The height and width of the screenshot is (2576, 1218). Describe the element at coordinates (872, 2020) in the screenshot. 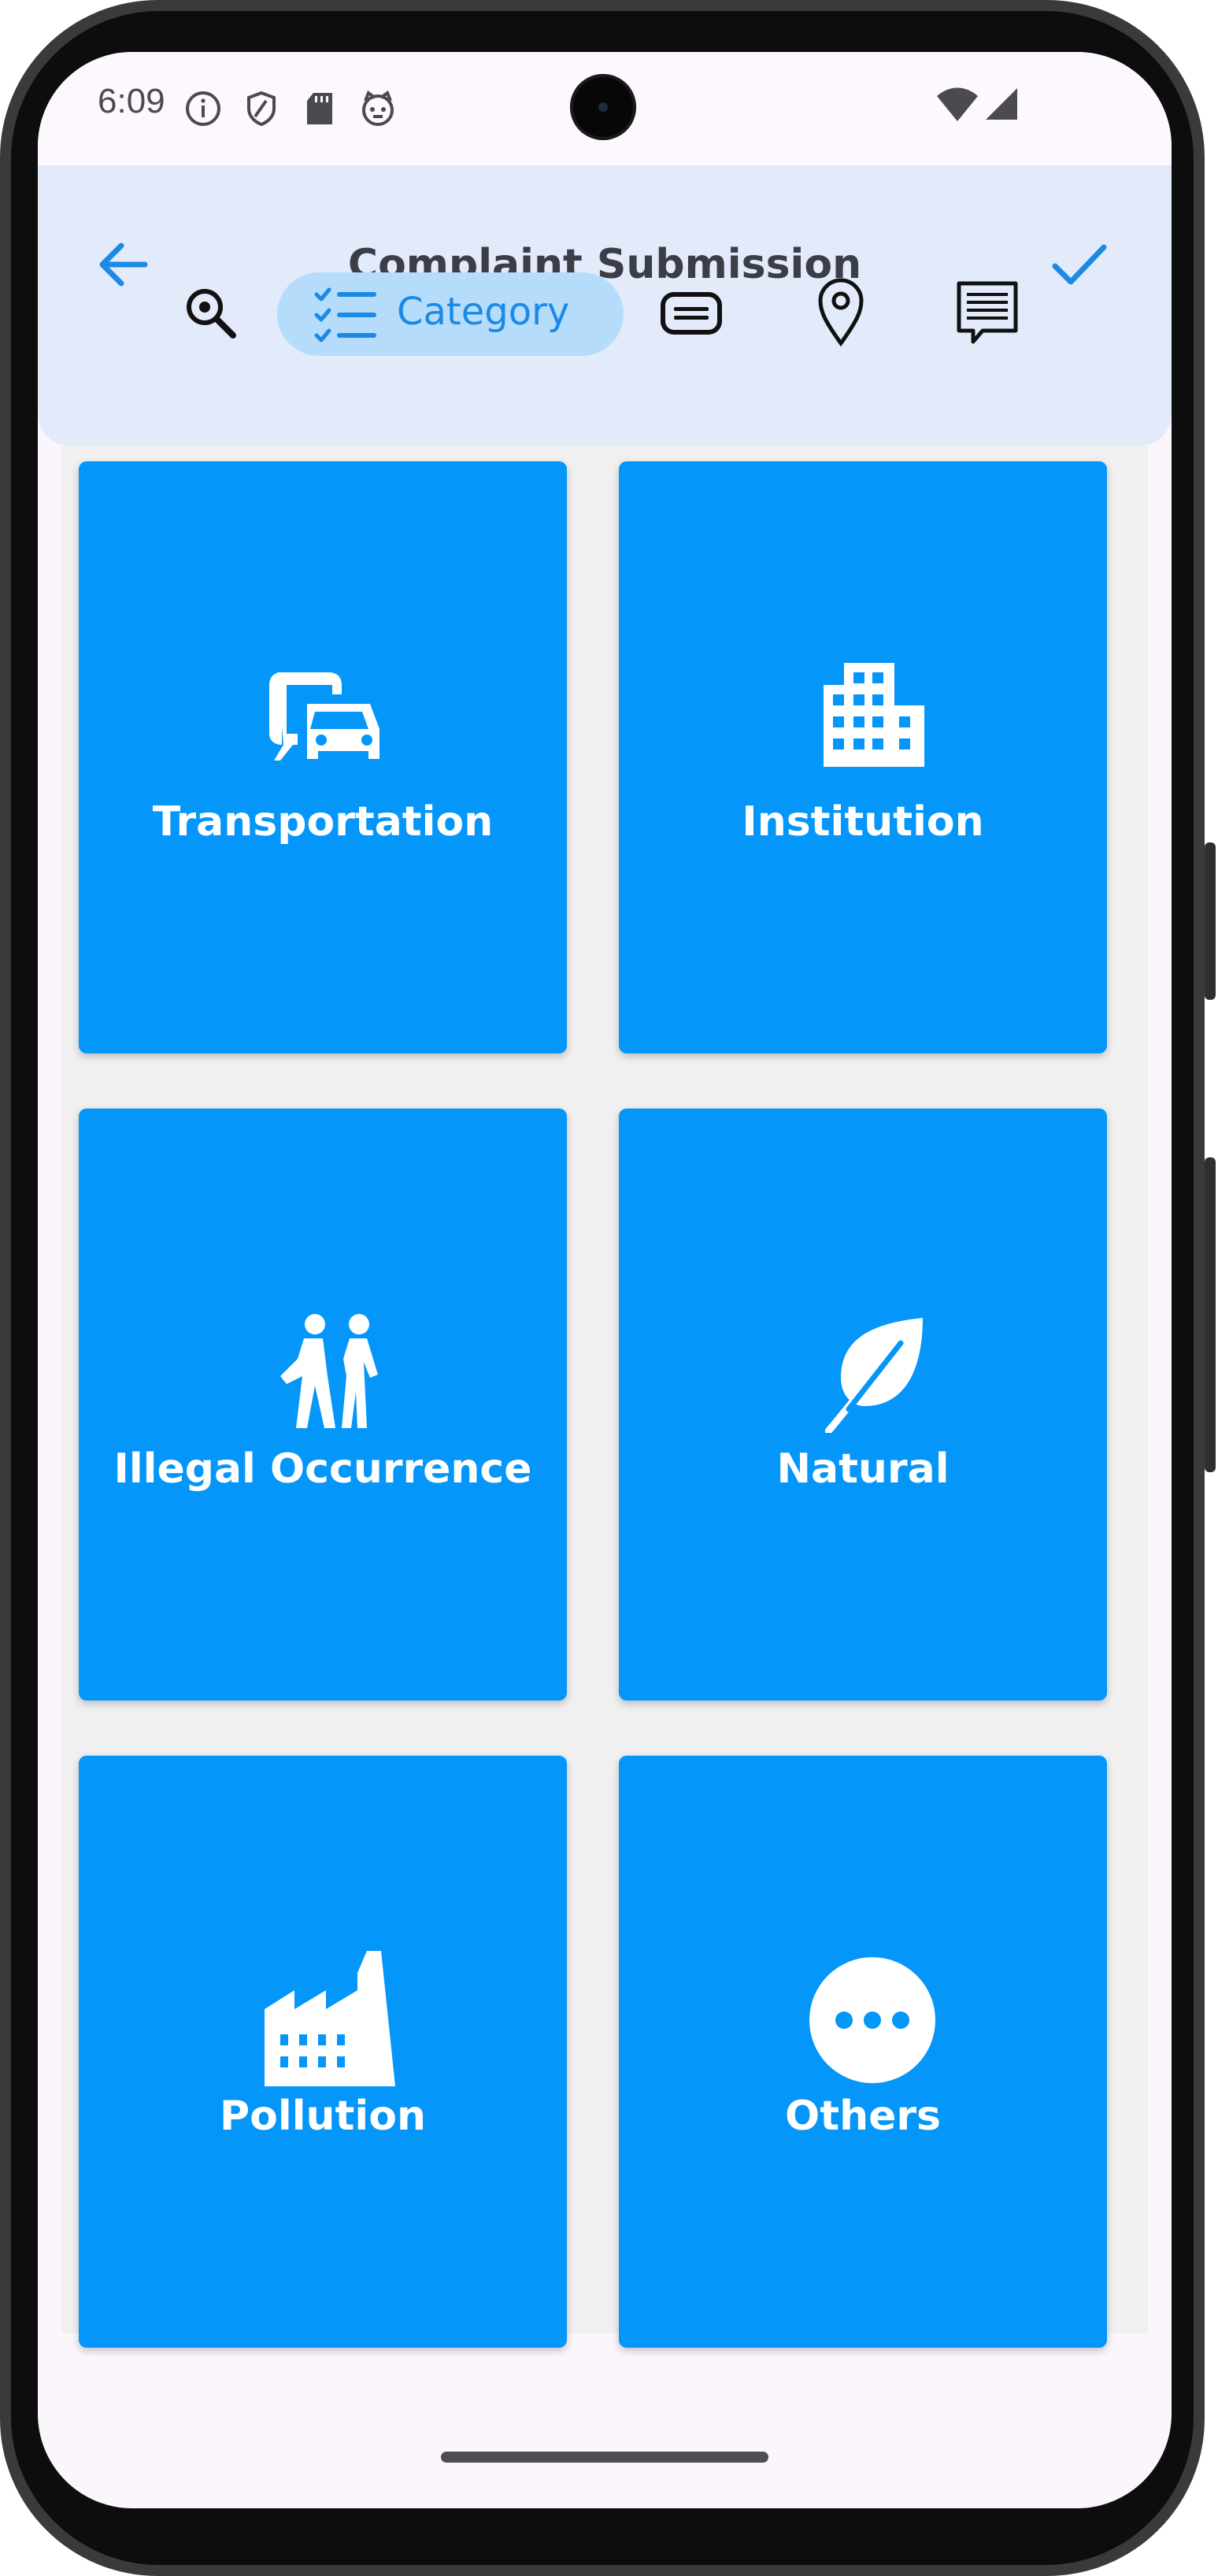

I see `more-dots-icon` at that location.